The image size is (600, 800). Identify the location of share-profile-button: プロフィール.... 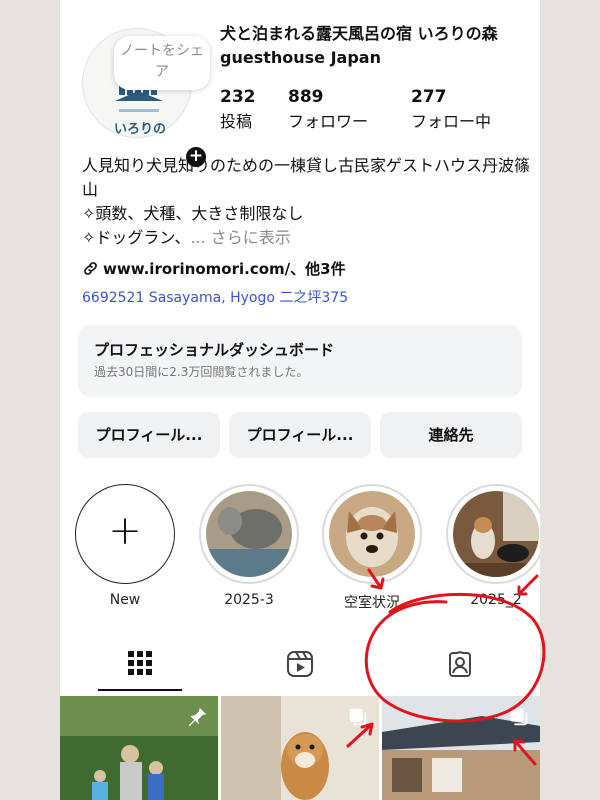
(300, 435).